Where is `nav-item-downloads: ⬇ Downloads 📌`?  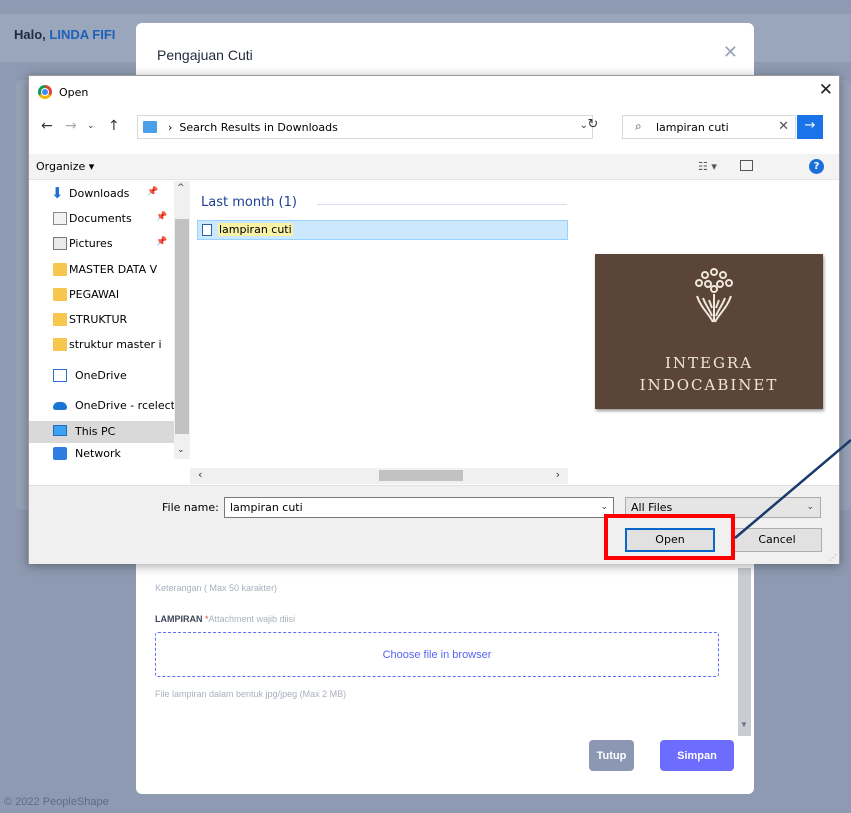 nav-item-downloads: ⬇ Downloads 📌 is located at coordinates (101, 194).